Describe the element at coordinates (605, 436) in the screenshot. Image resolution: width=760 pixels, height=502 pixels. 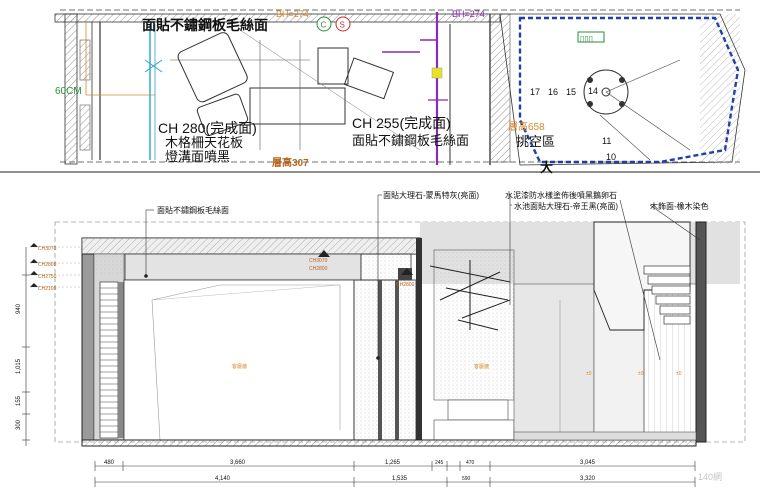
I see `pond-edge` at that location.